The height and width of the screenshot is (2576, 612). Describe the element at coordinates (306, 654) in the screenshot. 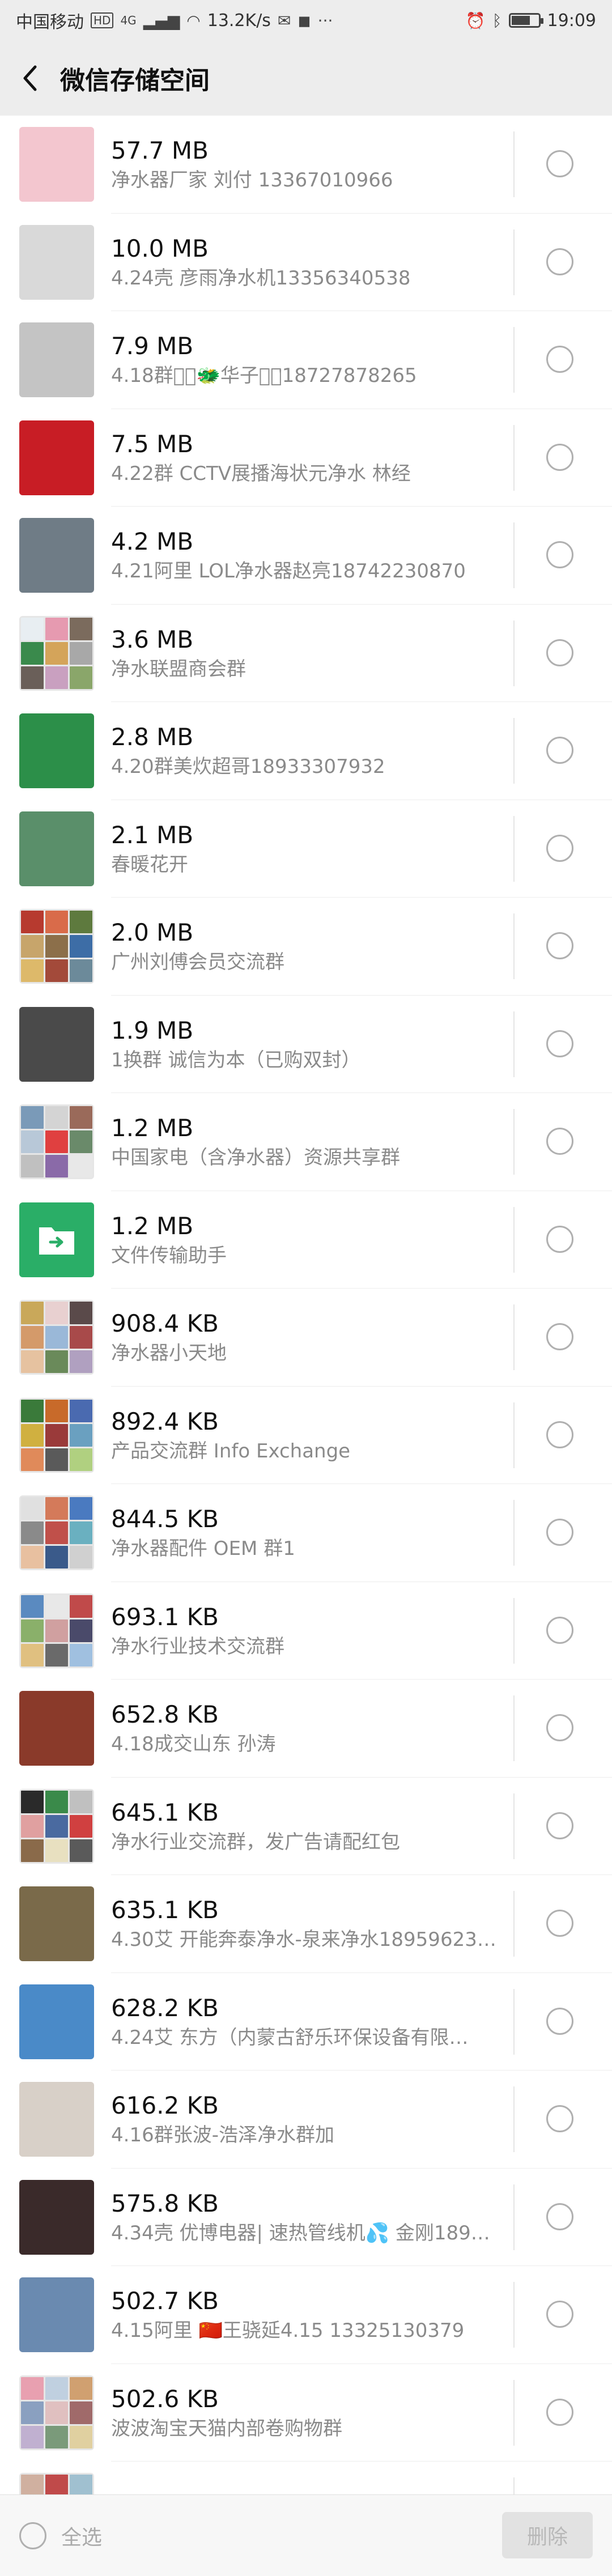

I see `list-item: 3.6 MB 净水联盟商会群` at that location.